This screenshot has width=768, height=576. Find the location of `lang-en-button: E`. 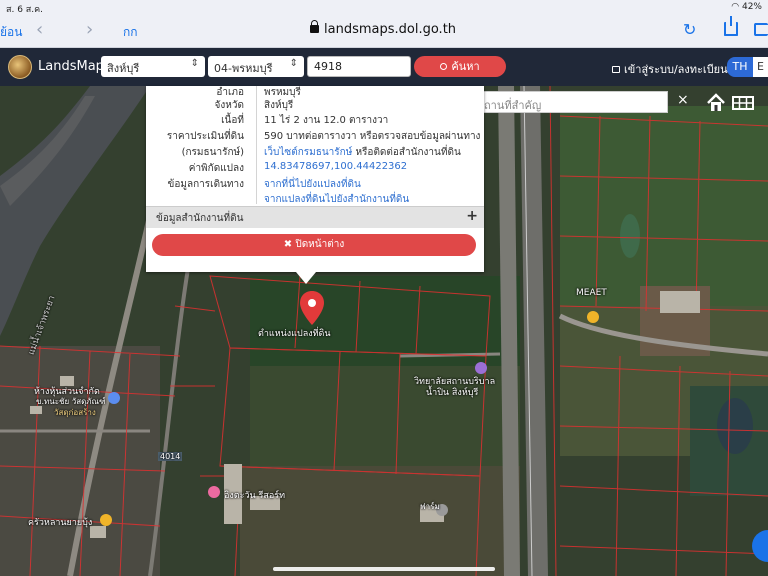

lang-en-button: E is located at coordinates (760, 67).